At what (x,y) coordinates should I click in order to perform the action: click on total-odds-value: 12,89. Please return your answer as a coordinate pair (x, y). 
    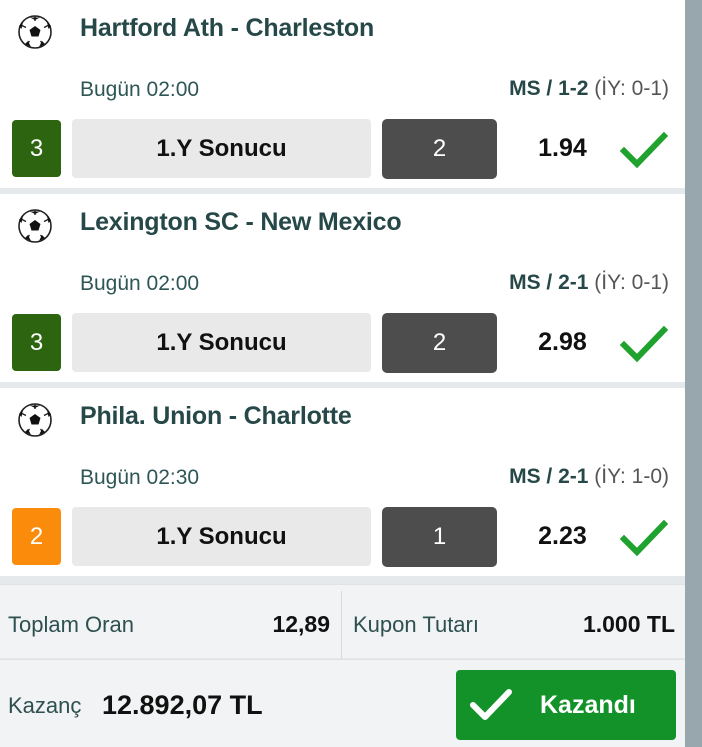
    Looking at the image, I should click on (301, 624).